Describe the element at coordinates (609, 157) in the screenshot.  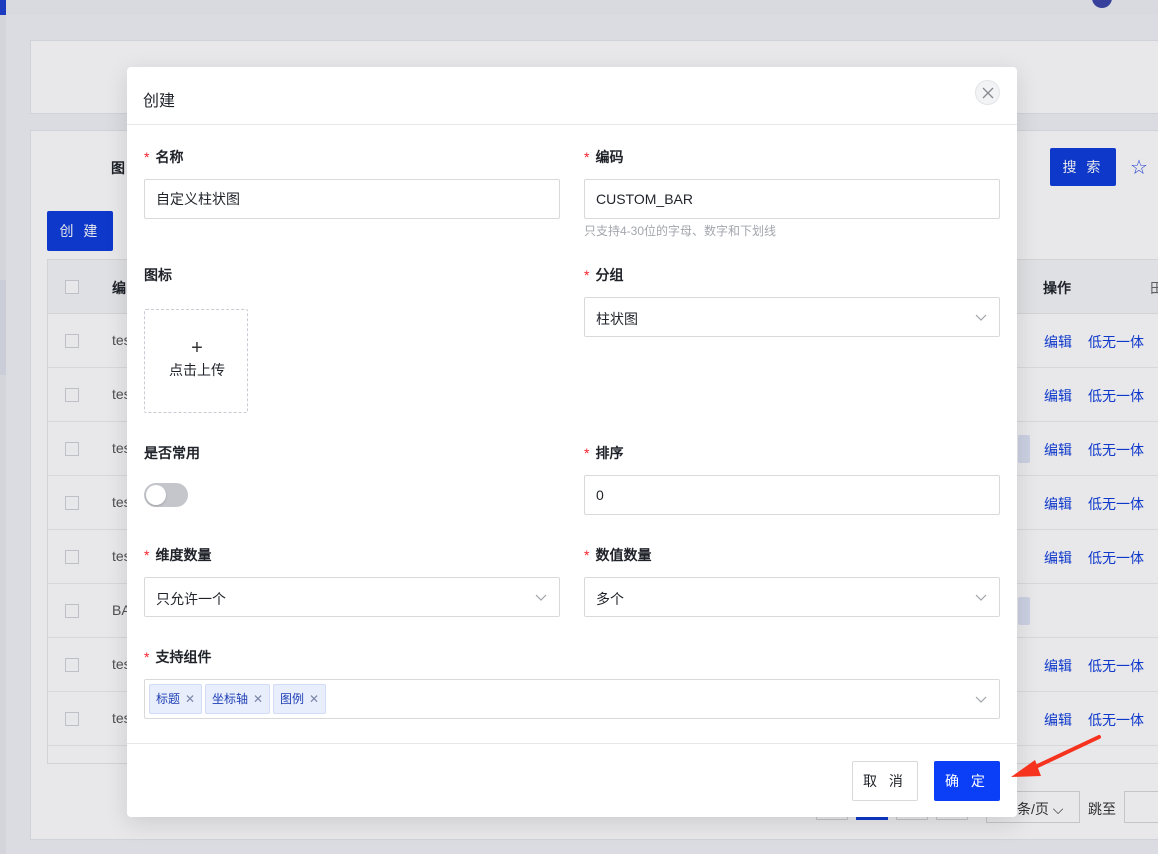
I see `code-label-text: 编码` at that location.